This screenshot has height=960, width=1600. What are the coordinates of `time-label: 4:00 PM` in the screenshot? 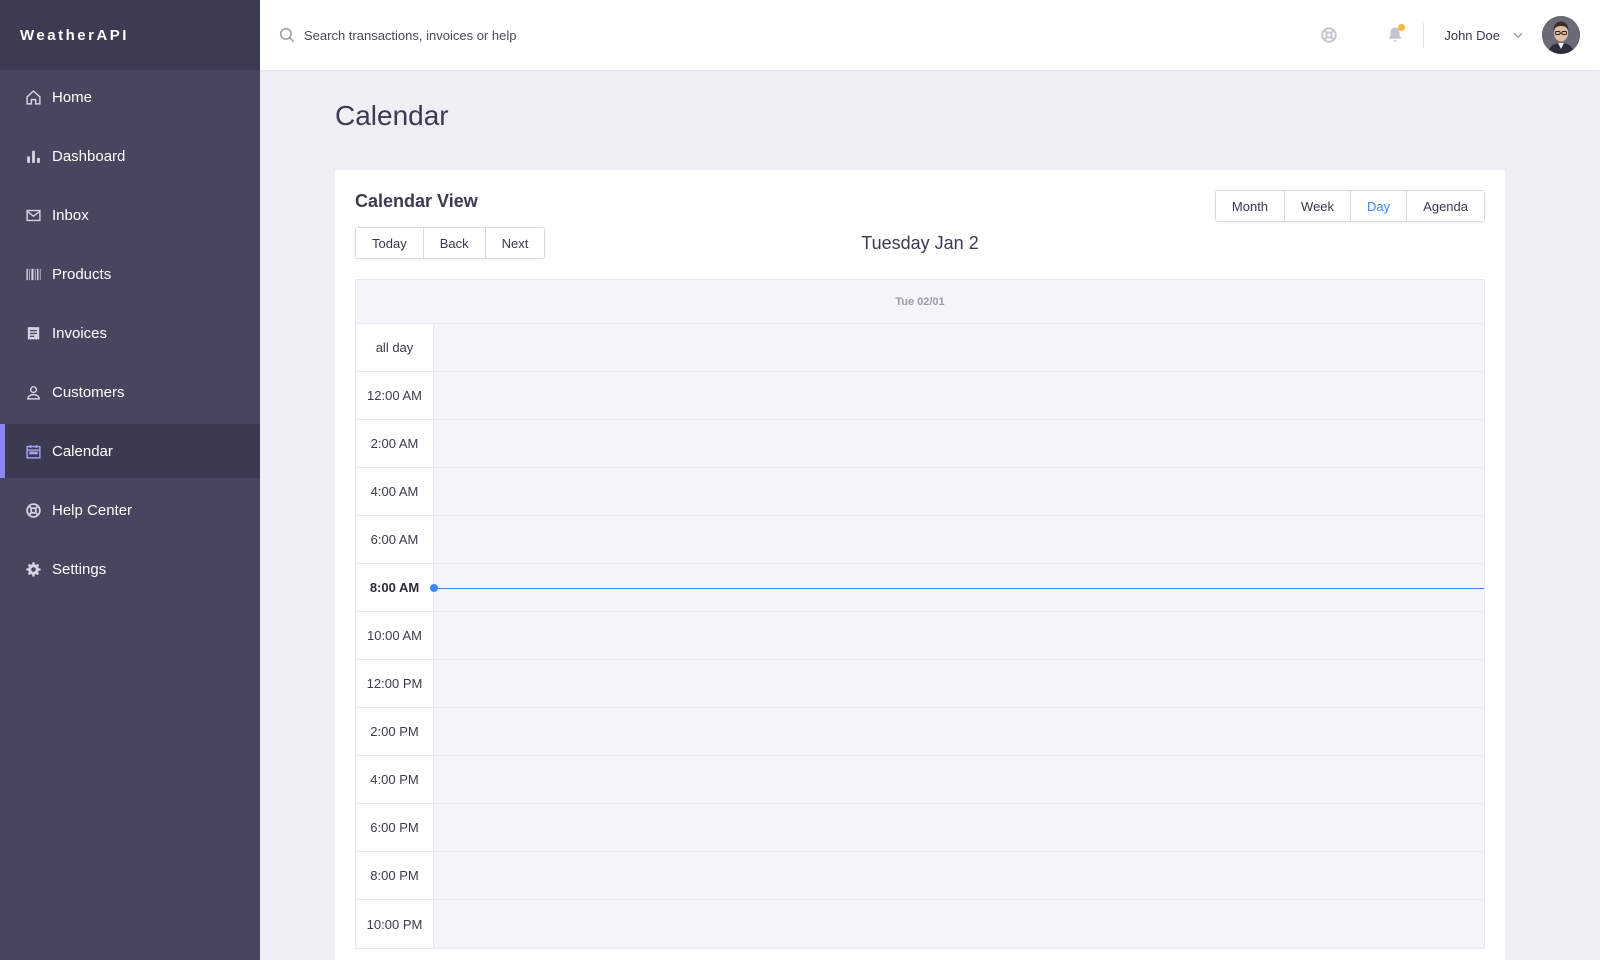 It's located at (395, 779).